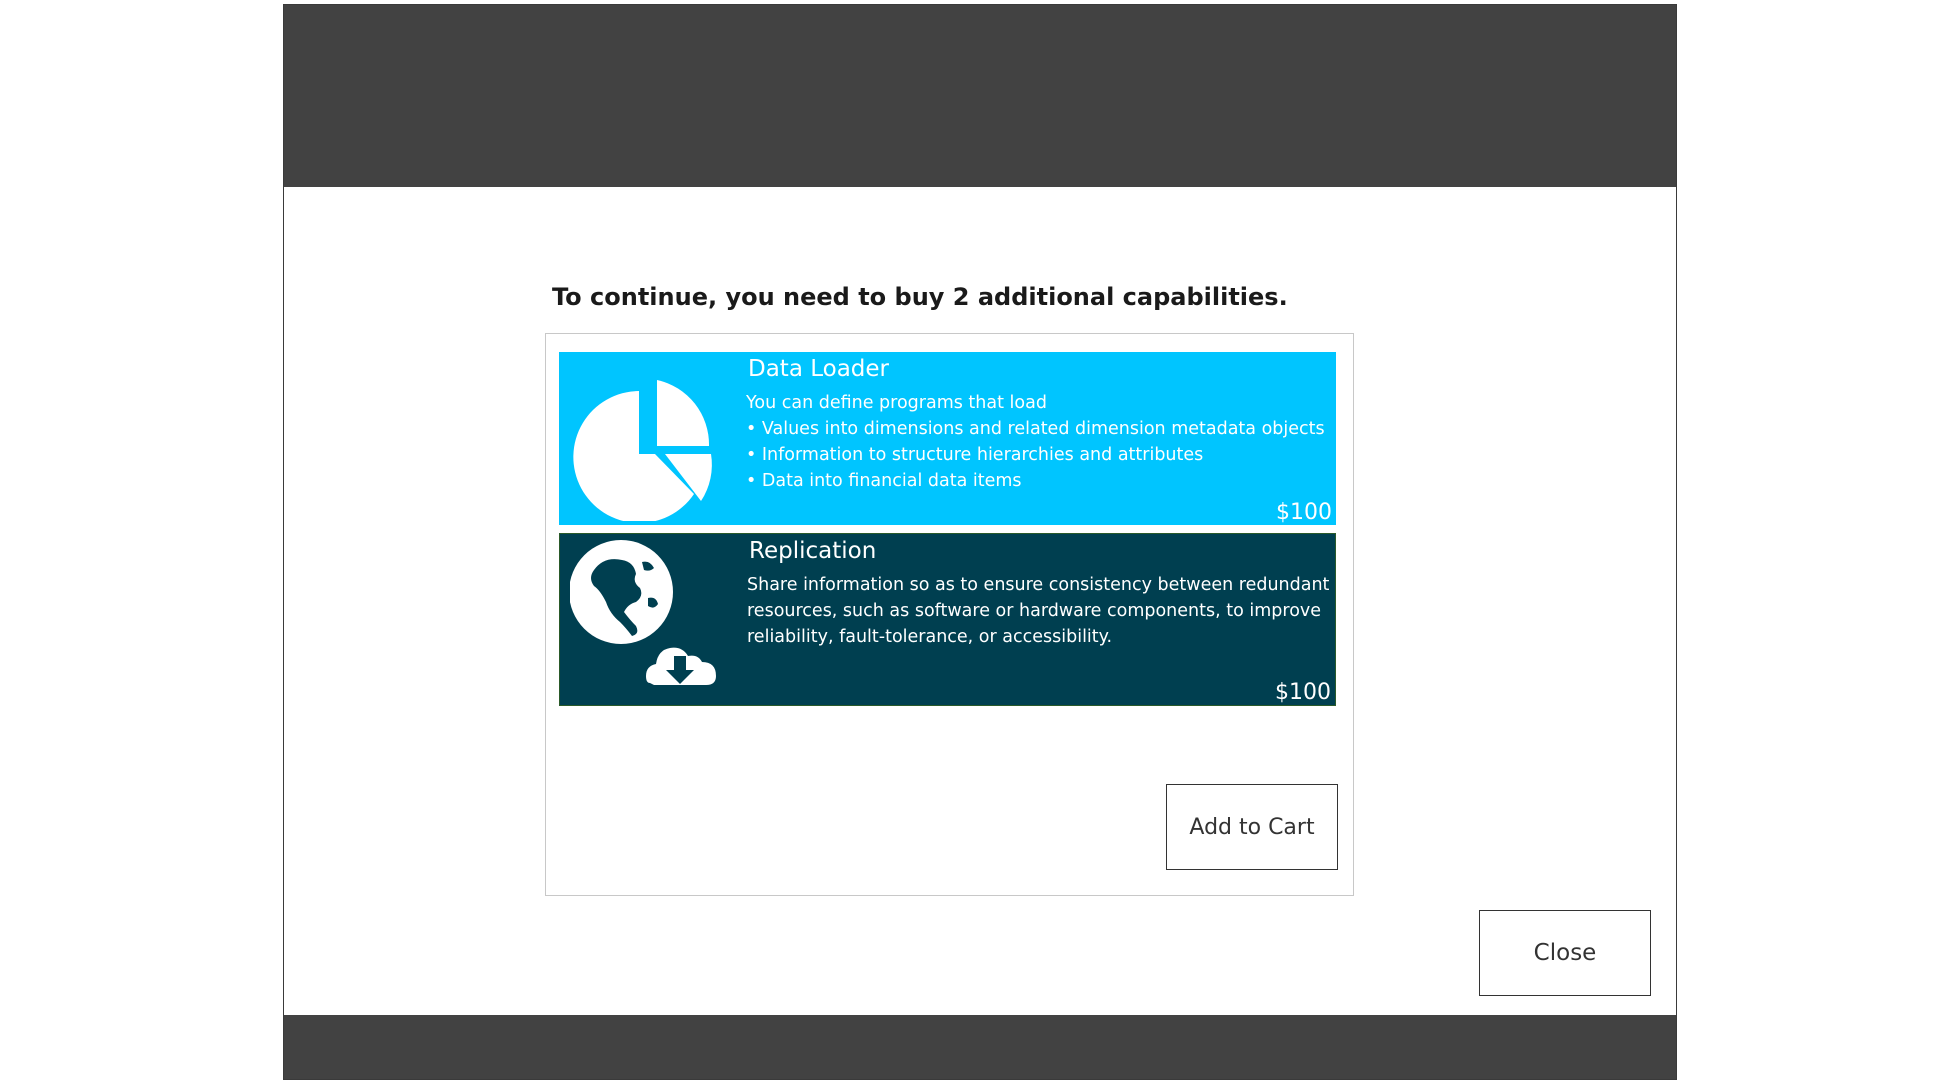  What do you see at coordinates (896, 403) in the screenshot?
I see `description-line: You can define programs that load` at bounding box center [896, 403].